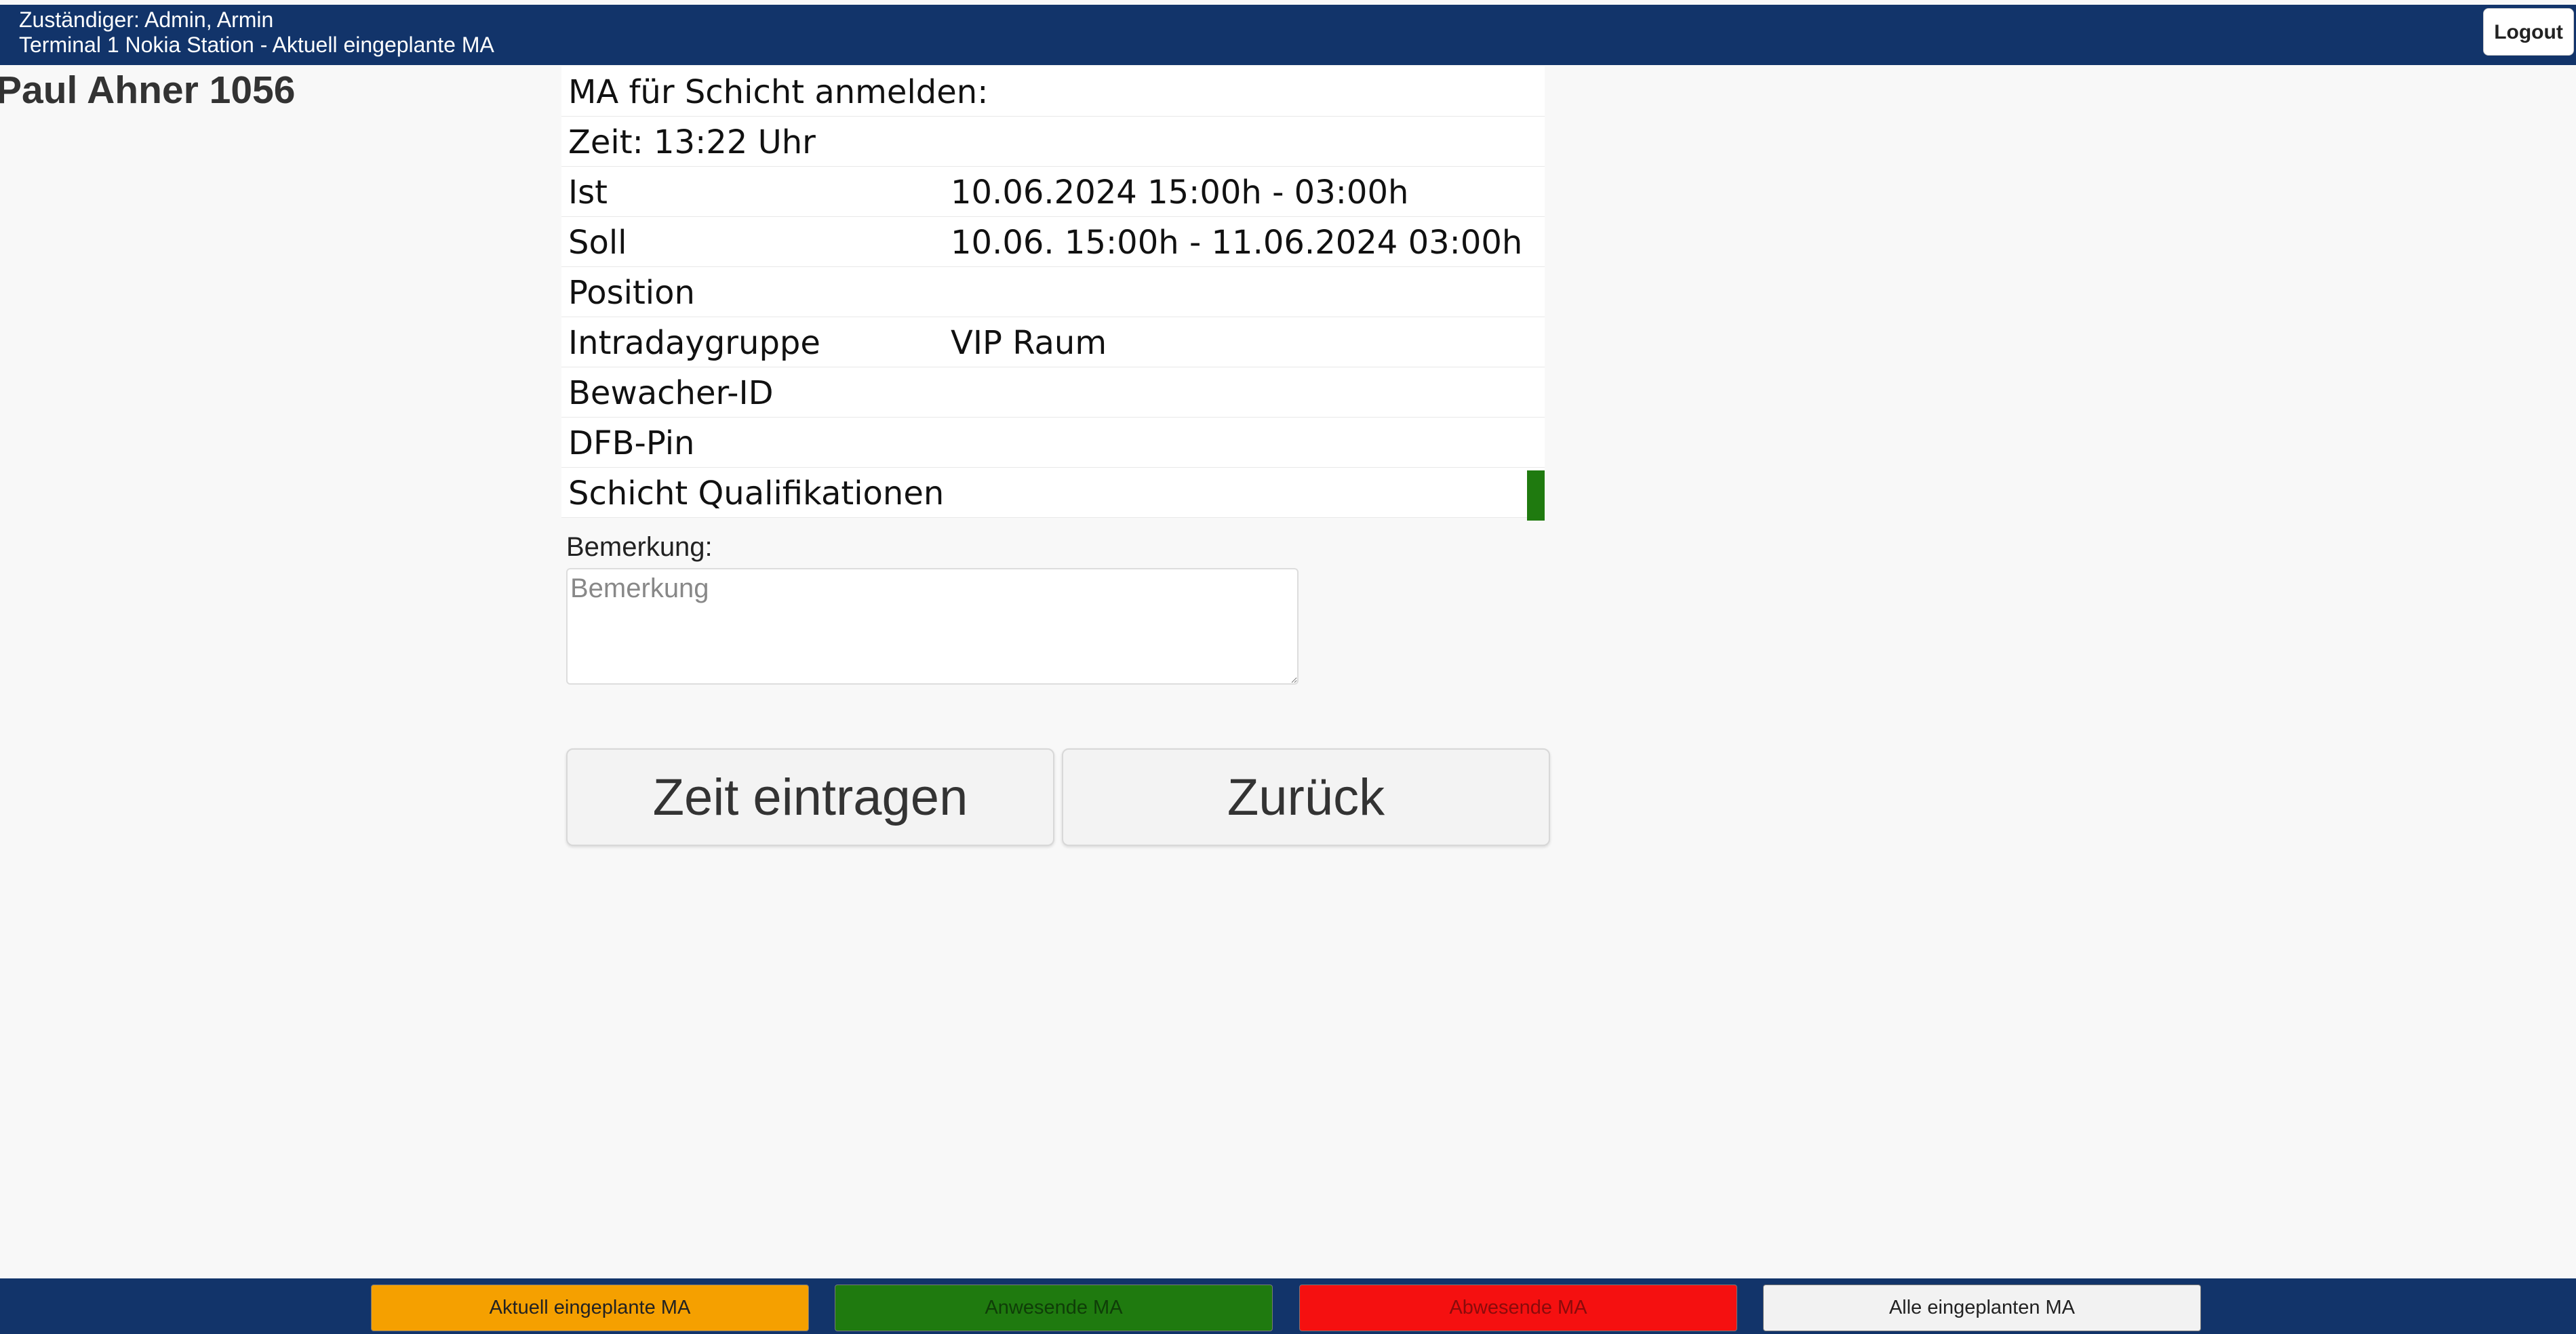 This screenshot has height=1334, width=2576. Describe the element at coordinates (1518, 1308) in the screenshot. I see `tab-absent: Abwesende MA` at that location.